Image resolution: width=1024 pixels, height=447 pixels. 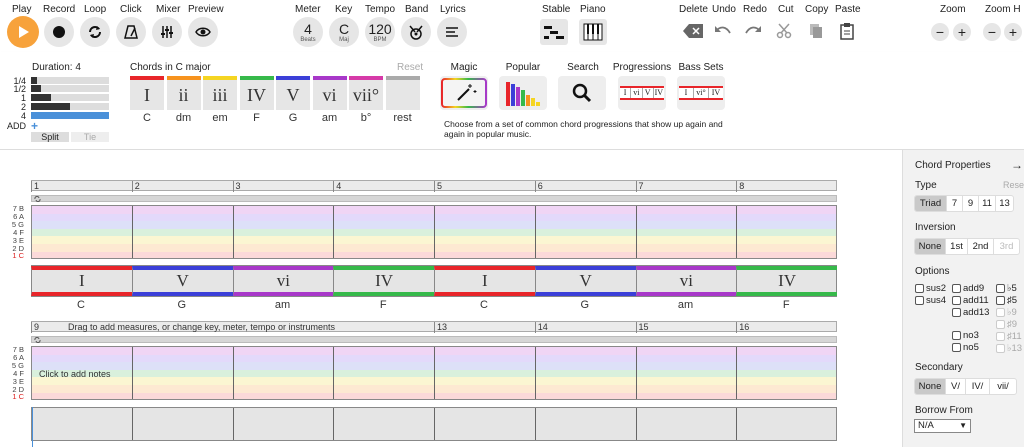 What do you see at coordinates (81, 186) in the screenshot?
I see `measure-number: 1` at bounding box center [81, 186].